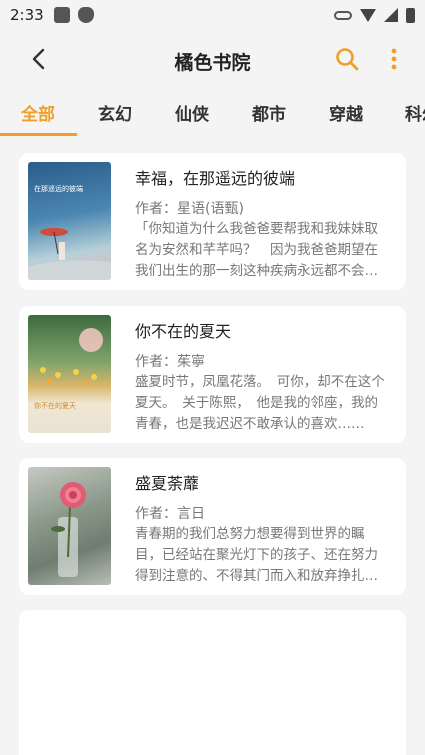 The image size is (425, 755). Describe the element at coordinates (61, 15) in the screenshot. I see `notification-icon` at that location.